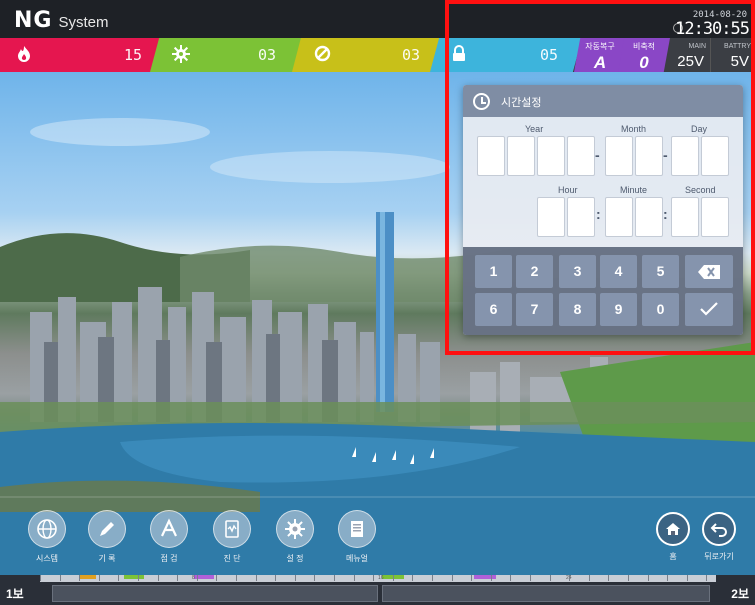  What do you see at coordinates (47, 529) in the screenshot?
I see `globe-icon` at bounding box center [47, 529].